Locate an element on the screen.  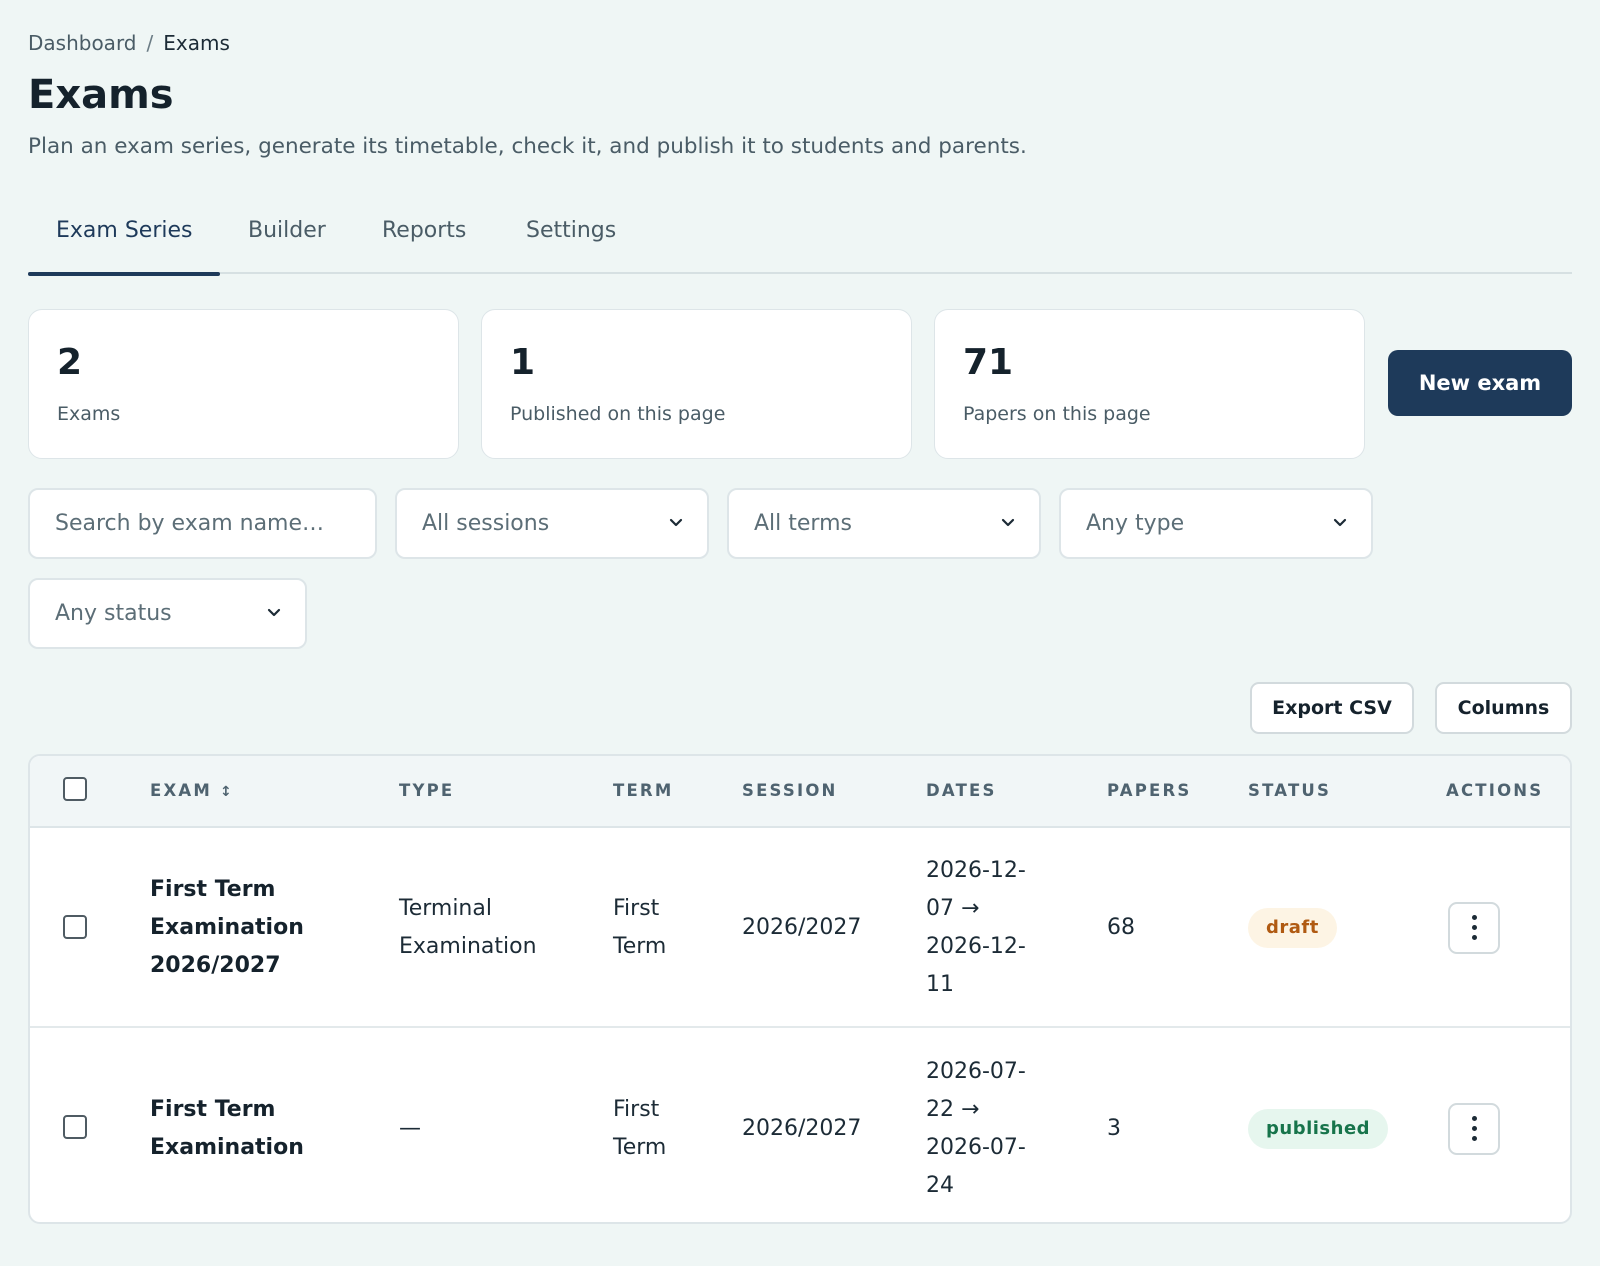
exam-name: First Term Examination 2026/2027 is located at coordinates (227, 928).